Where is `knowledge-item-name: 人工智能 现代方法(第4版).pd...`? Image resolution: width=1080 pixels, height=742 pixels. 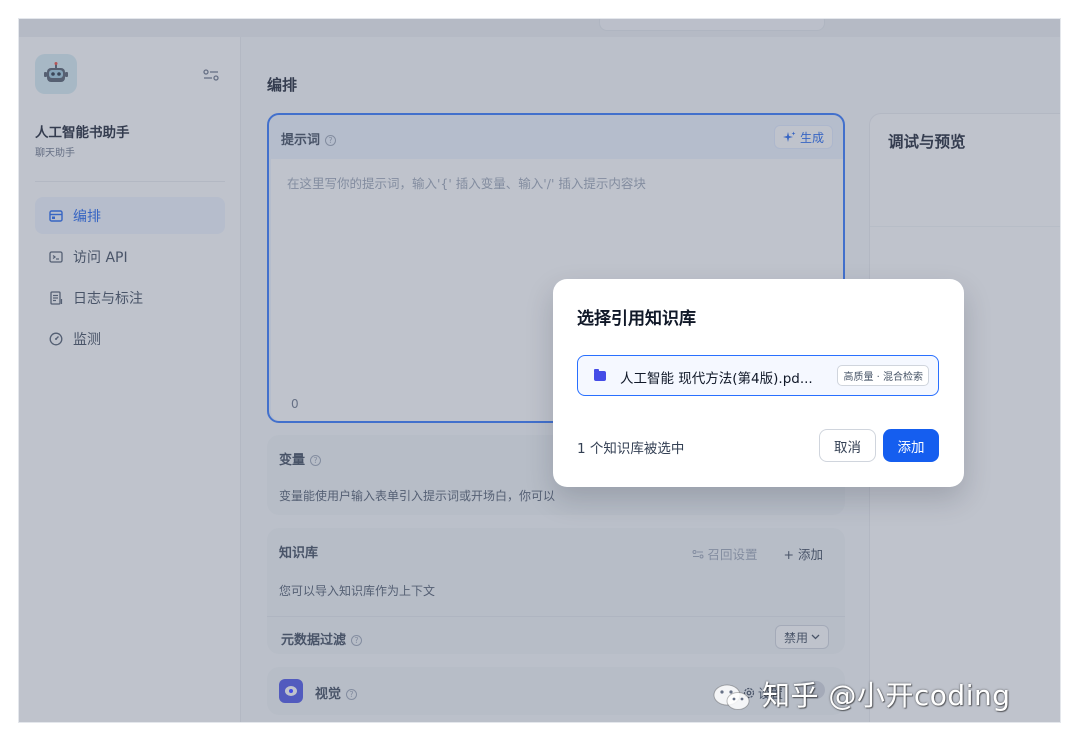
knowledge-item-name: 人工智能 现代方法(第4版).pd... is located at coordinates (716, 379).